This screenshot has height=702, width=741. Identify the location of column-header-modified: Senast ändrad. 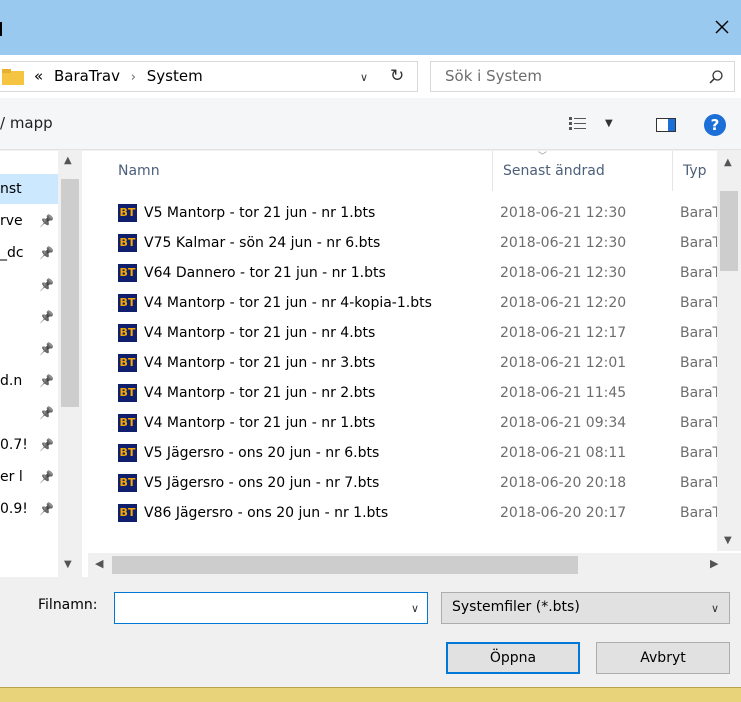
(583, 171).